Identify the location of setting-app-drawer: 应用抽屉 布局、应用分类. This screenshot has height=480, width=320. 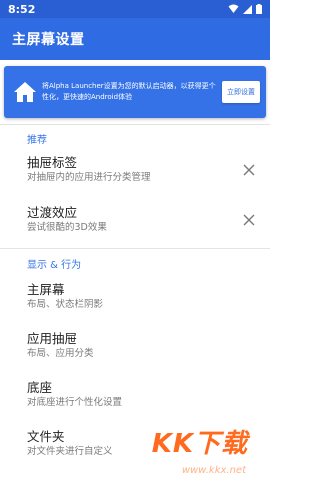
(144, 346).